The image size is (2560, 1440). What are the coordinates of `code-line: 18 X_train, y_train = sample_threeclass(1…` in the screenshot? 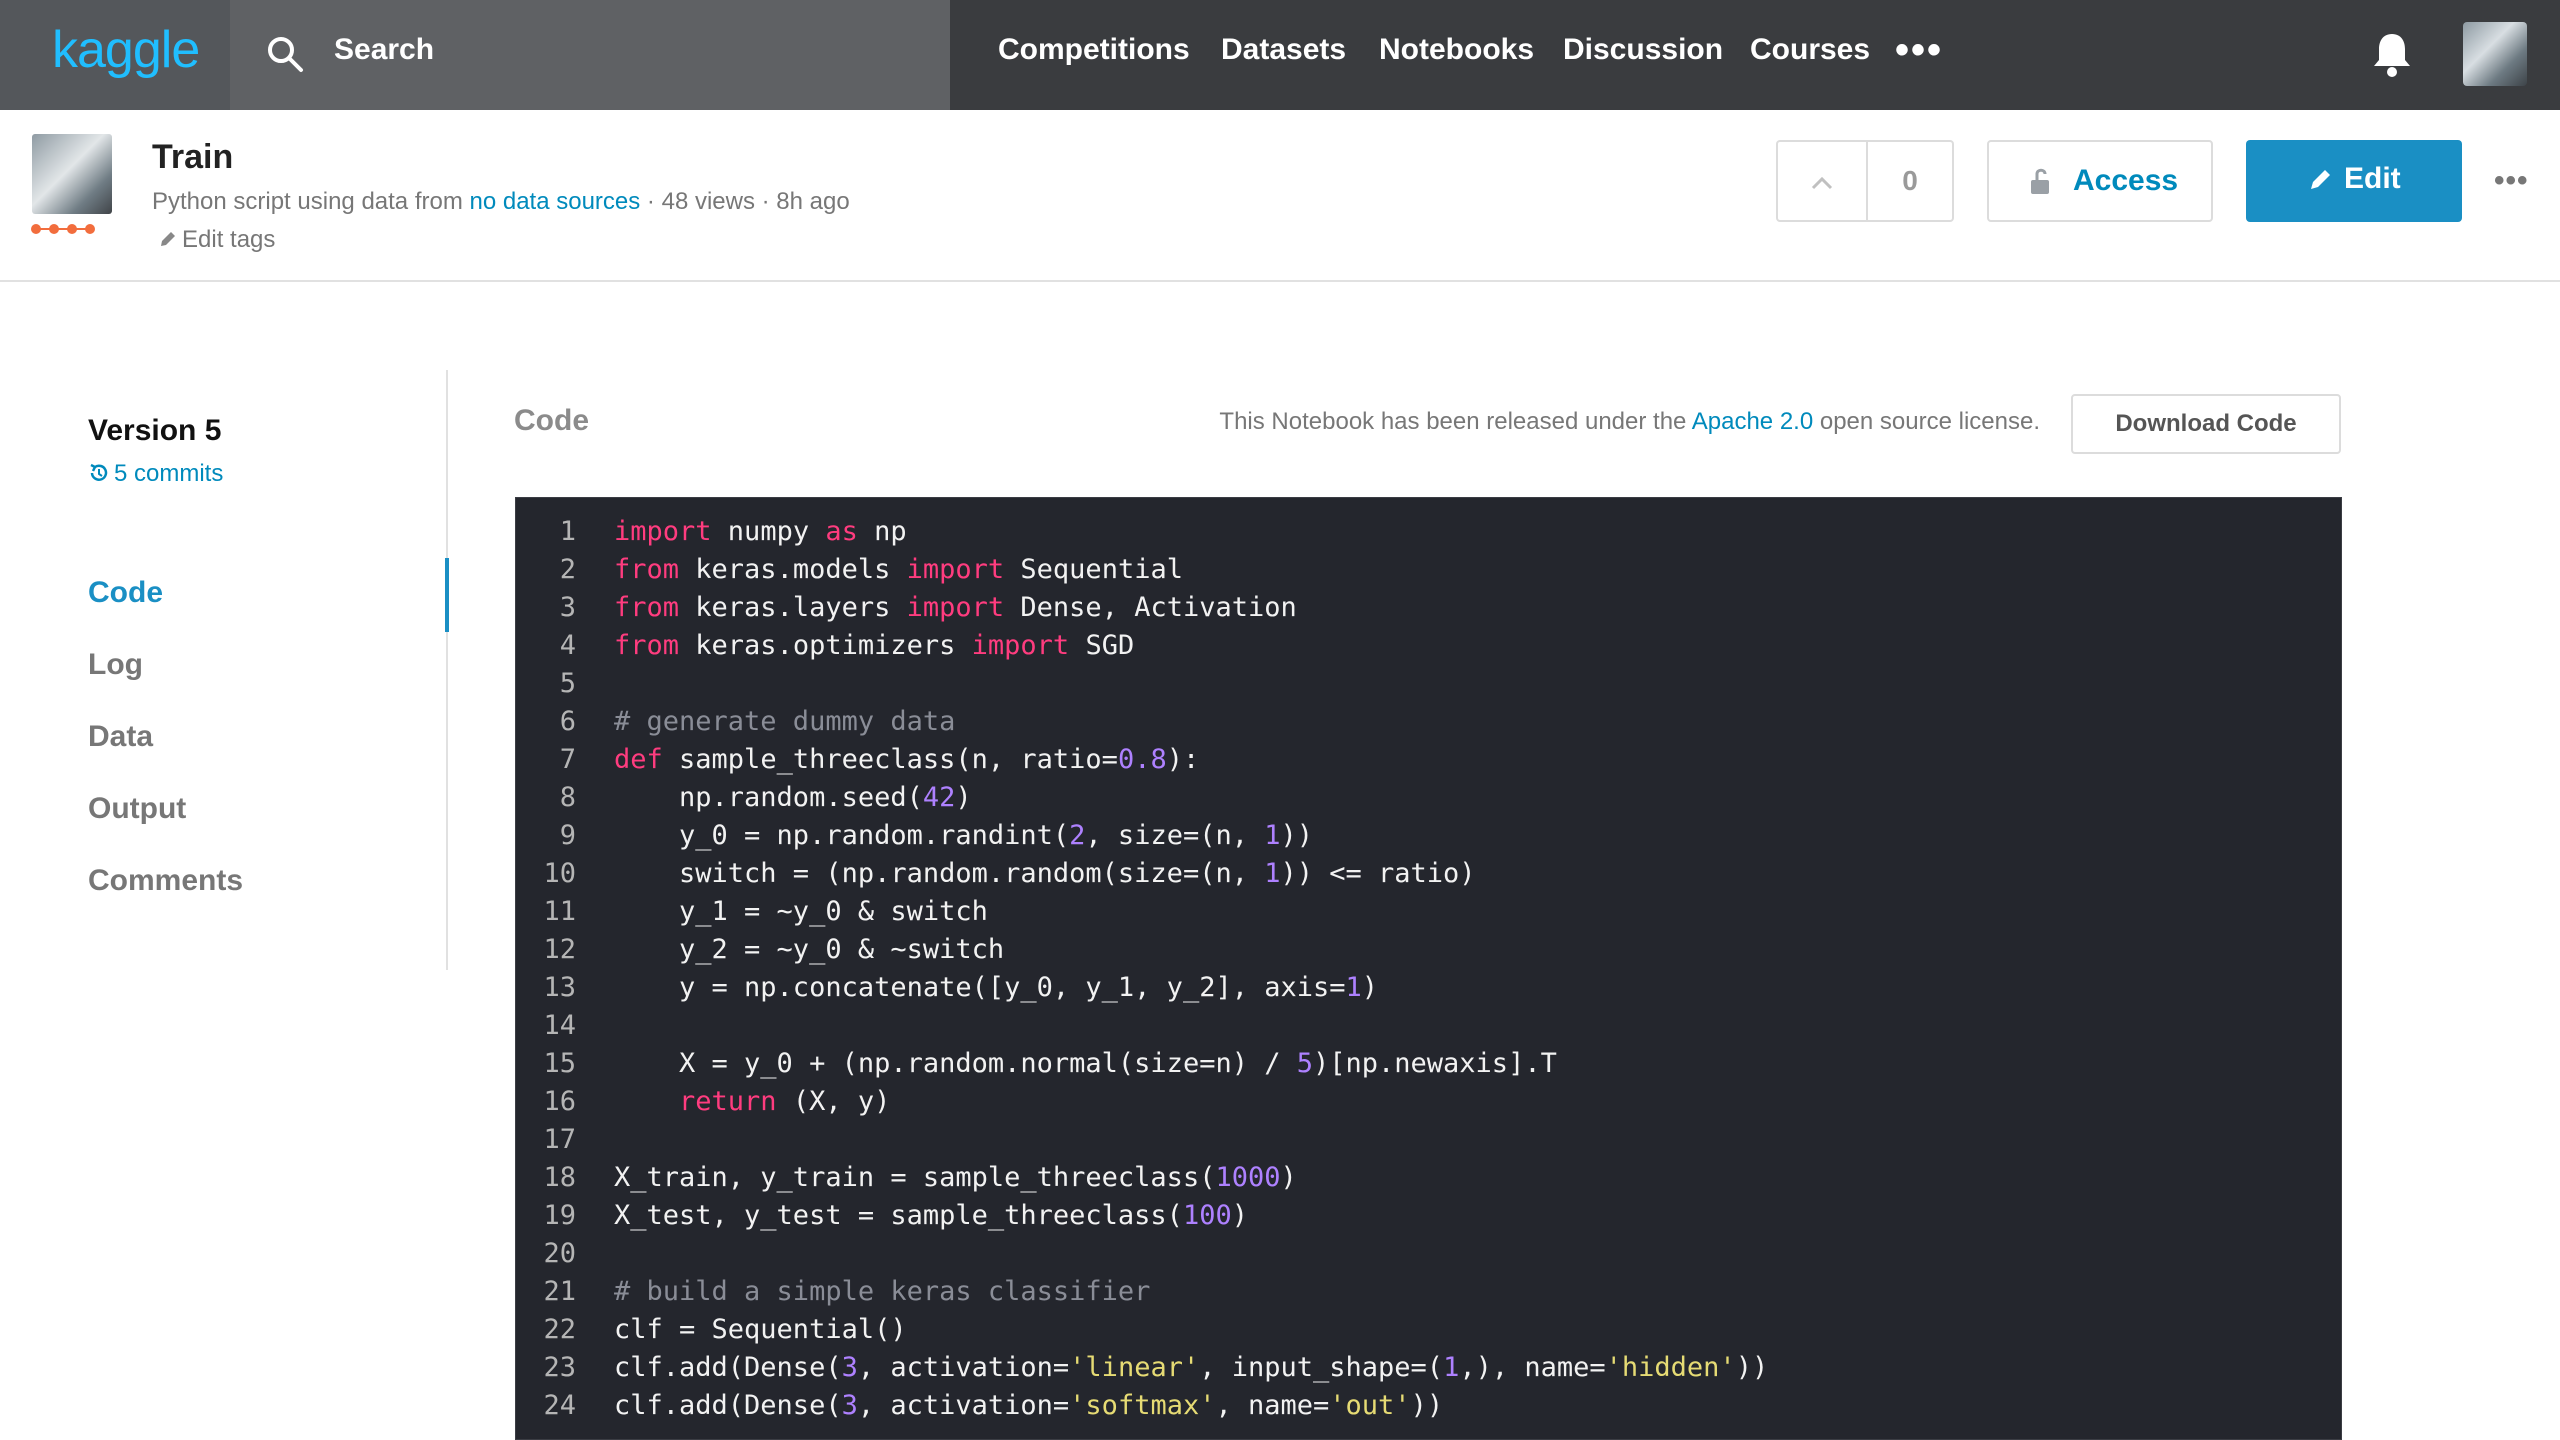 It's located at (1428, 1181).